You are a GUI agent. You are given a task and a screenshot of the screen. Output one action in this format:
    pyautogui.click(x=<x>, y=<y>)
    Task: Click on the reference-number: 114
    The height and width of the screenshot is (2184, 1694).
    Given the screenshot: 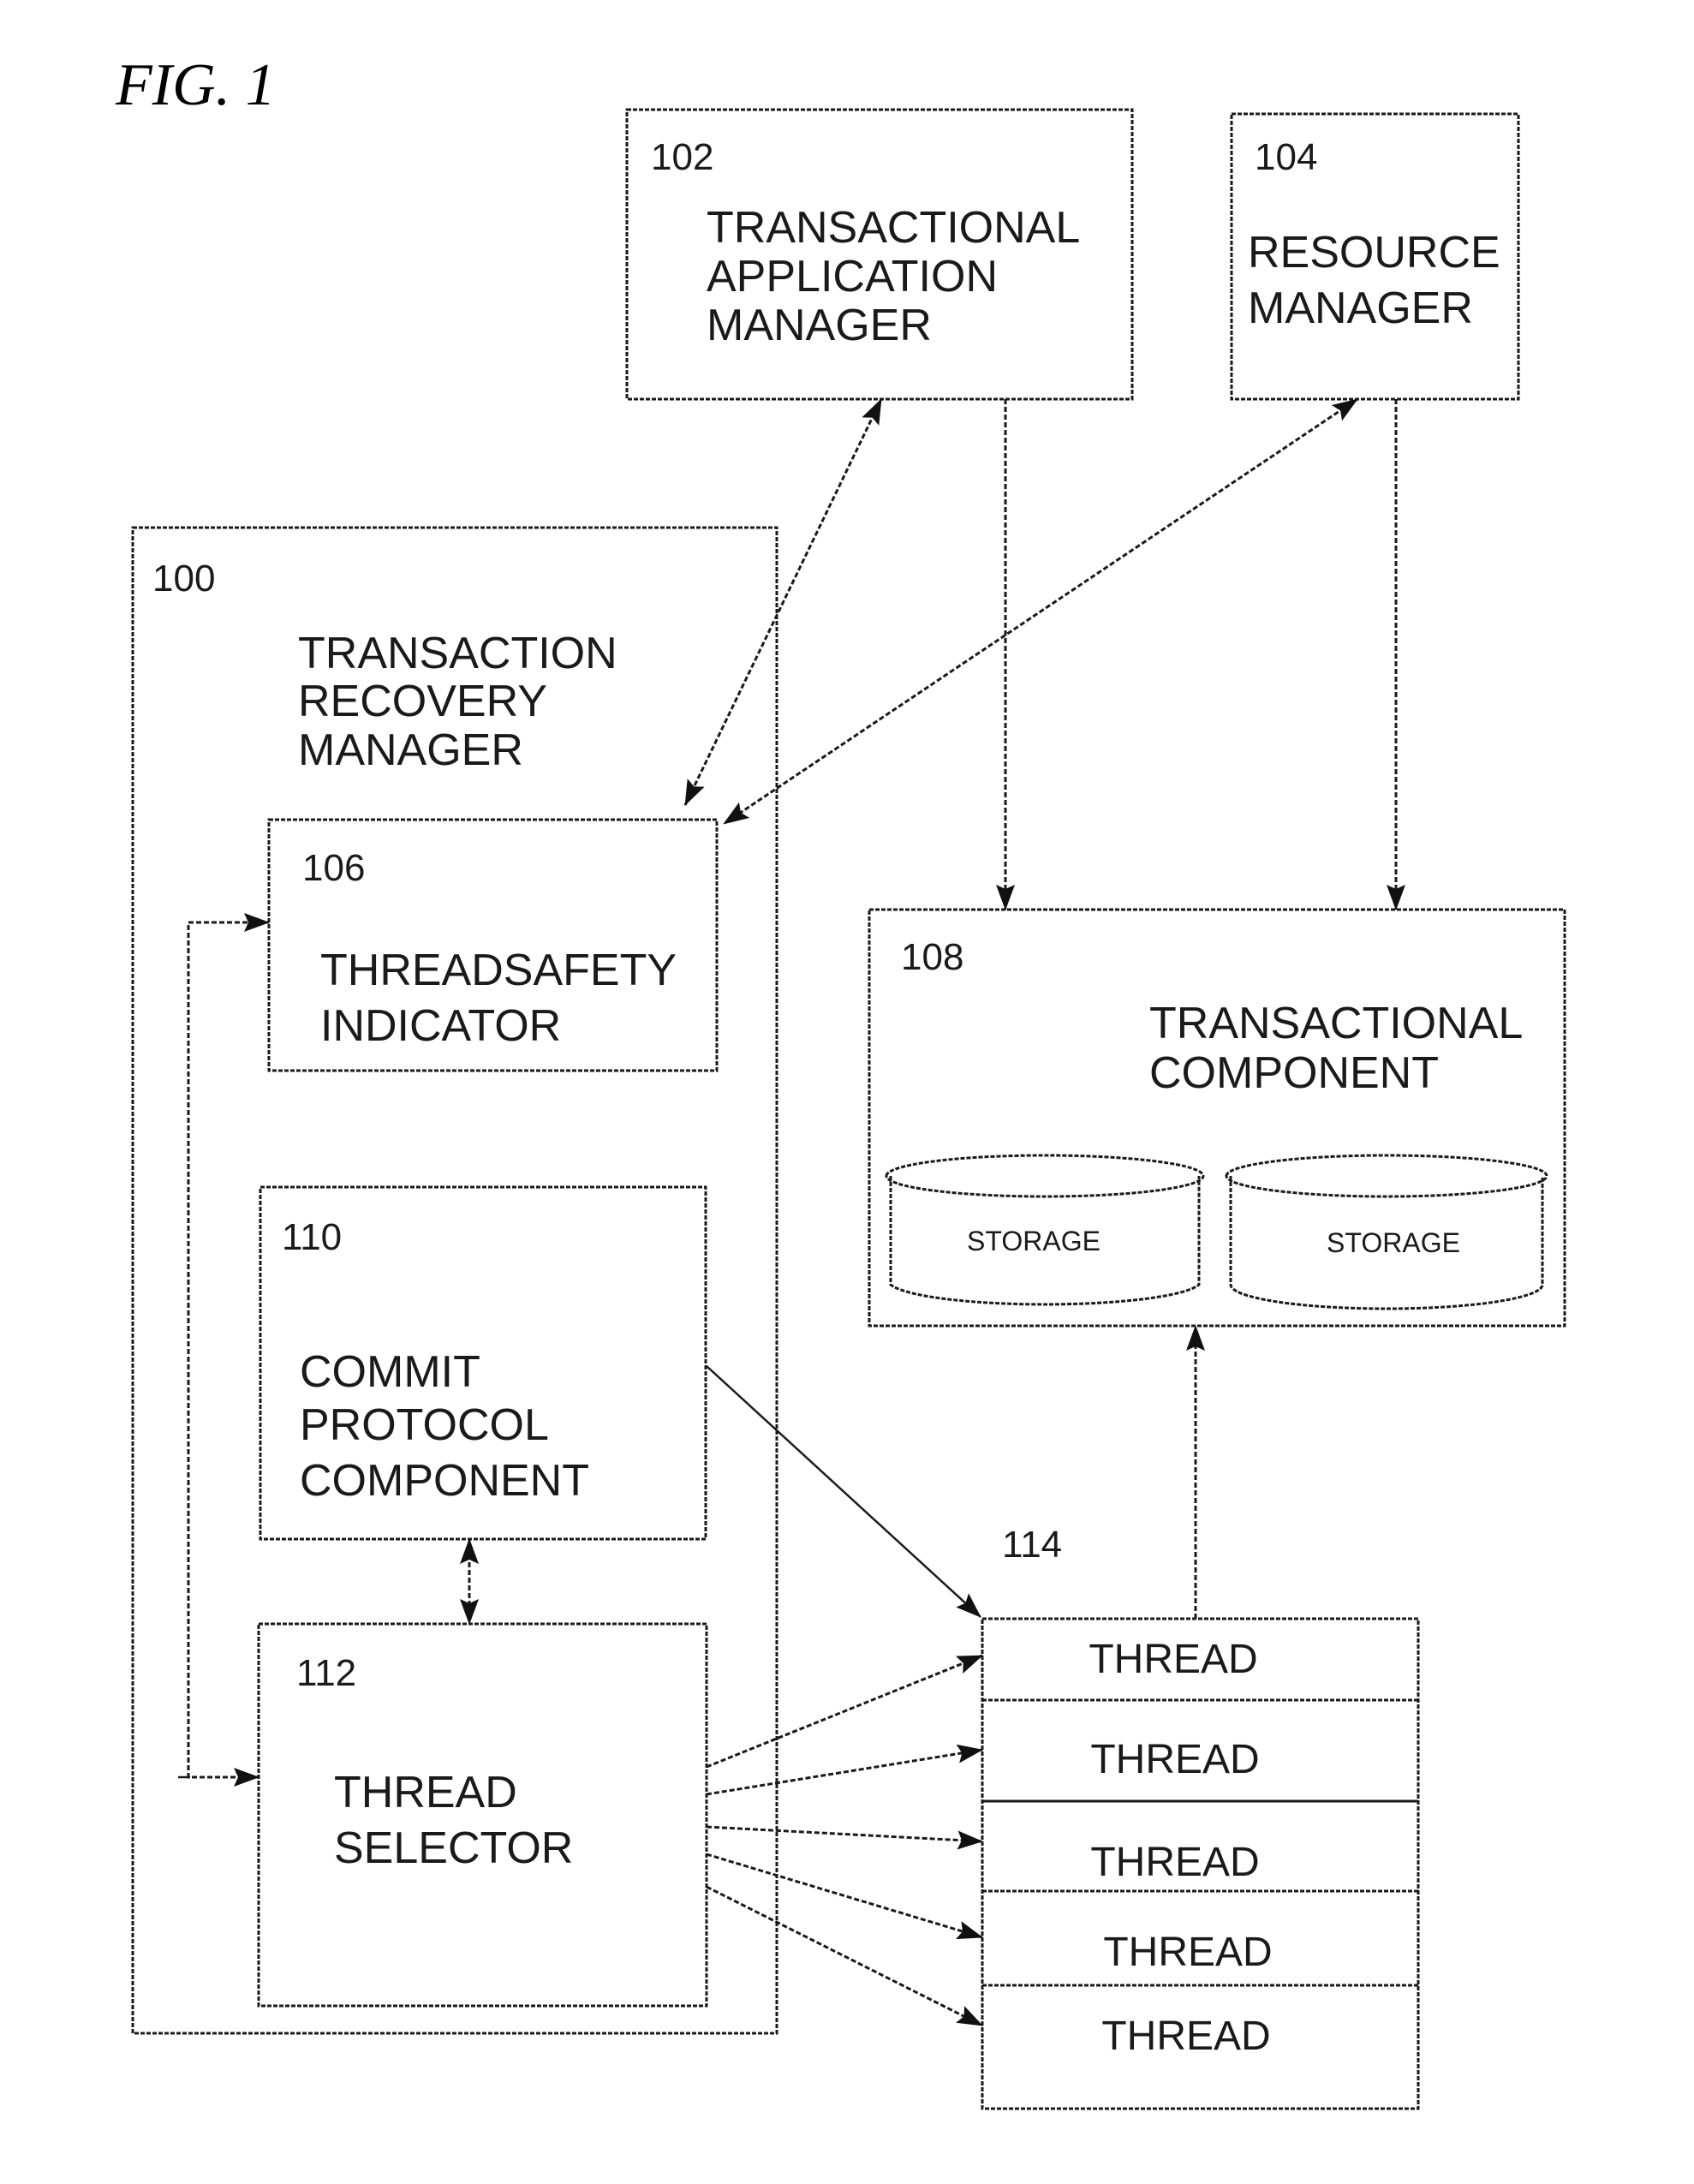 What is the action you would take?
    pyautogui.click(x=1032, y=1545)
    